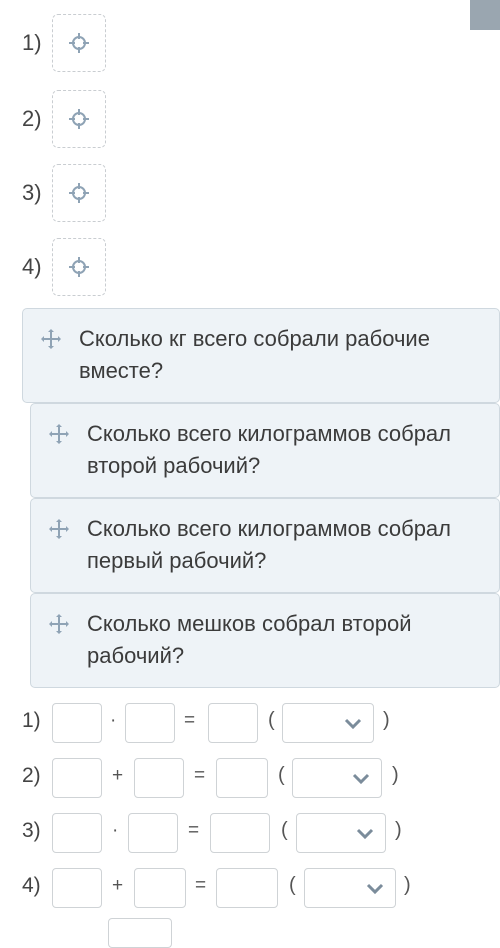 The width and height of the screenshot is (500, 948). What do you see at coordinates (32, 118) in the screenshot?
I see `slot-number: 2)` at bounding box center [32, 118].